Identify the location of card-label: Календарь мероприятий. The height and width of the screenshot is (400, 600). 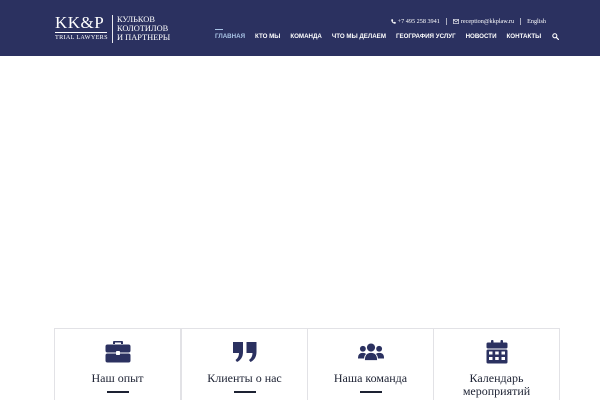
(496, 385).